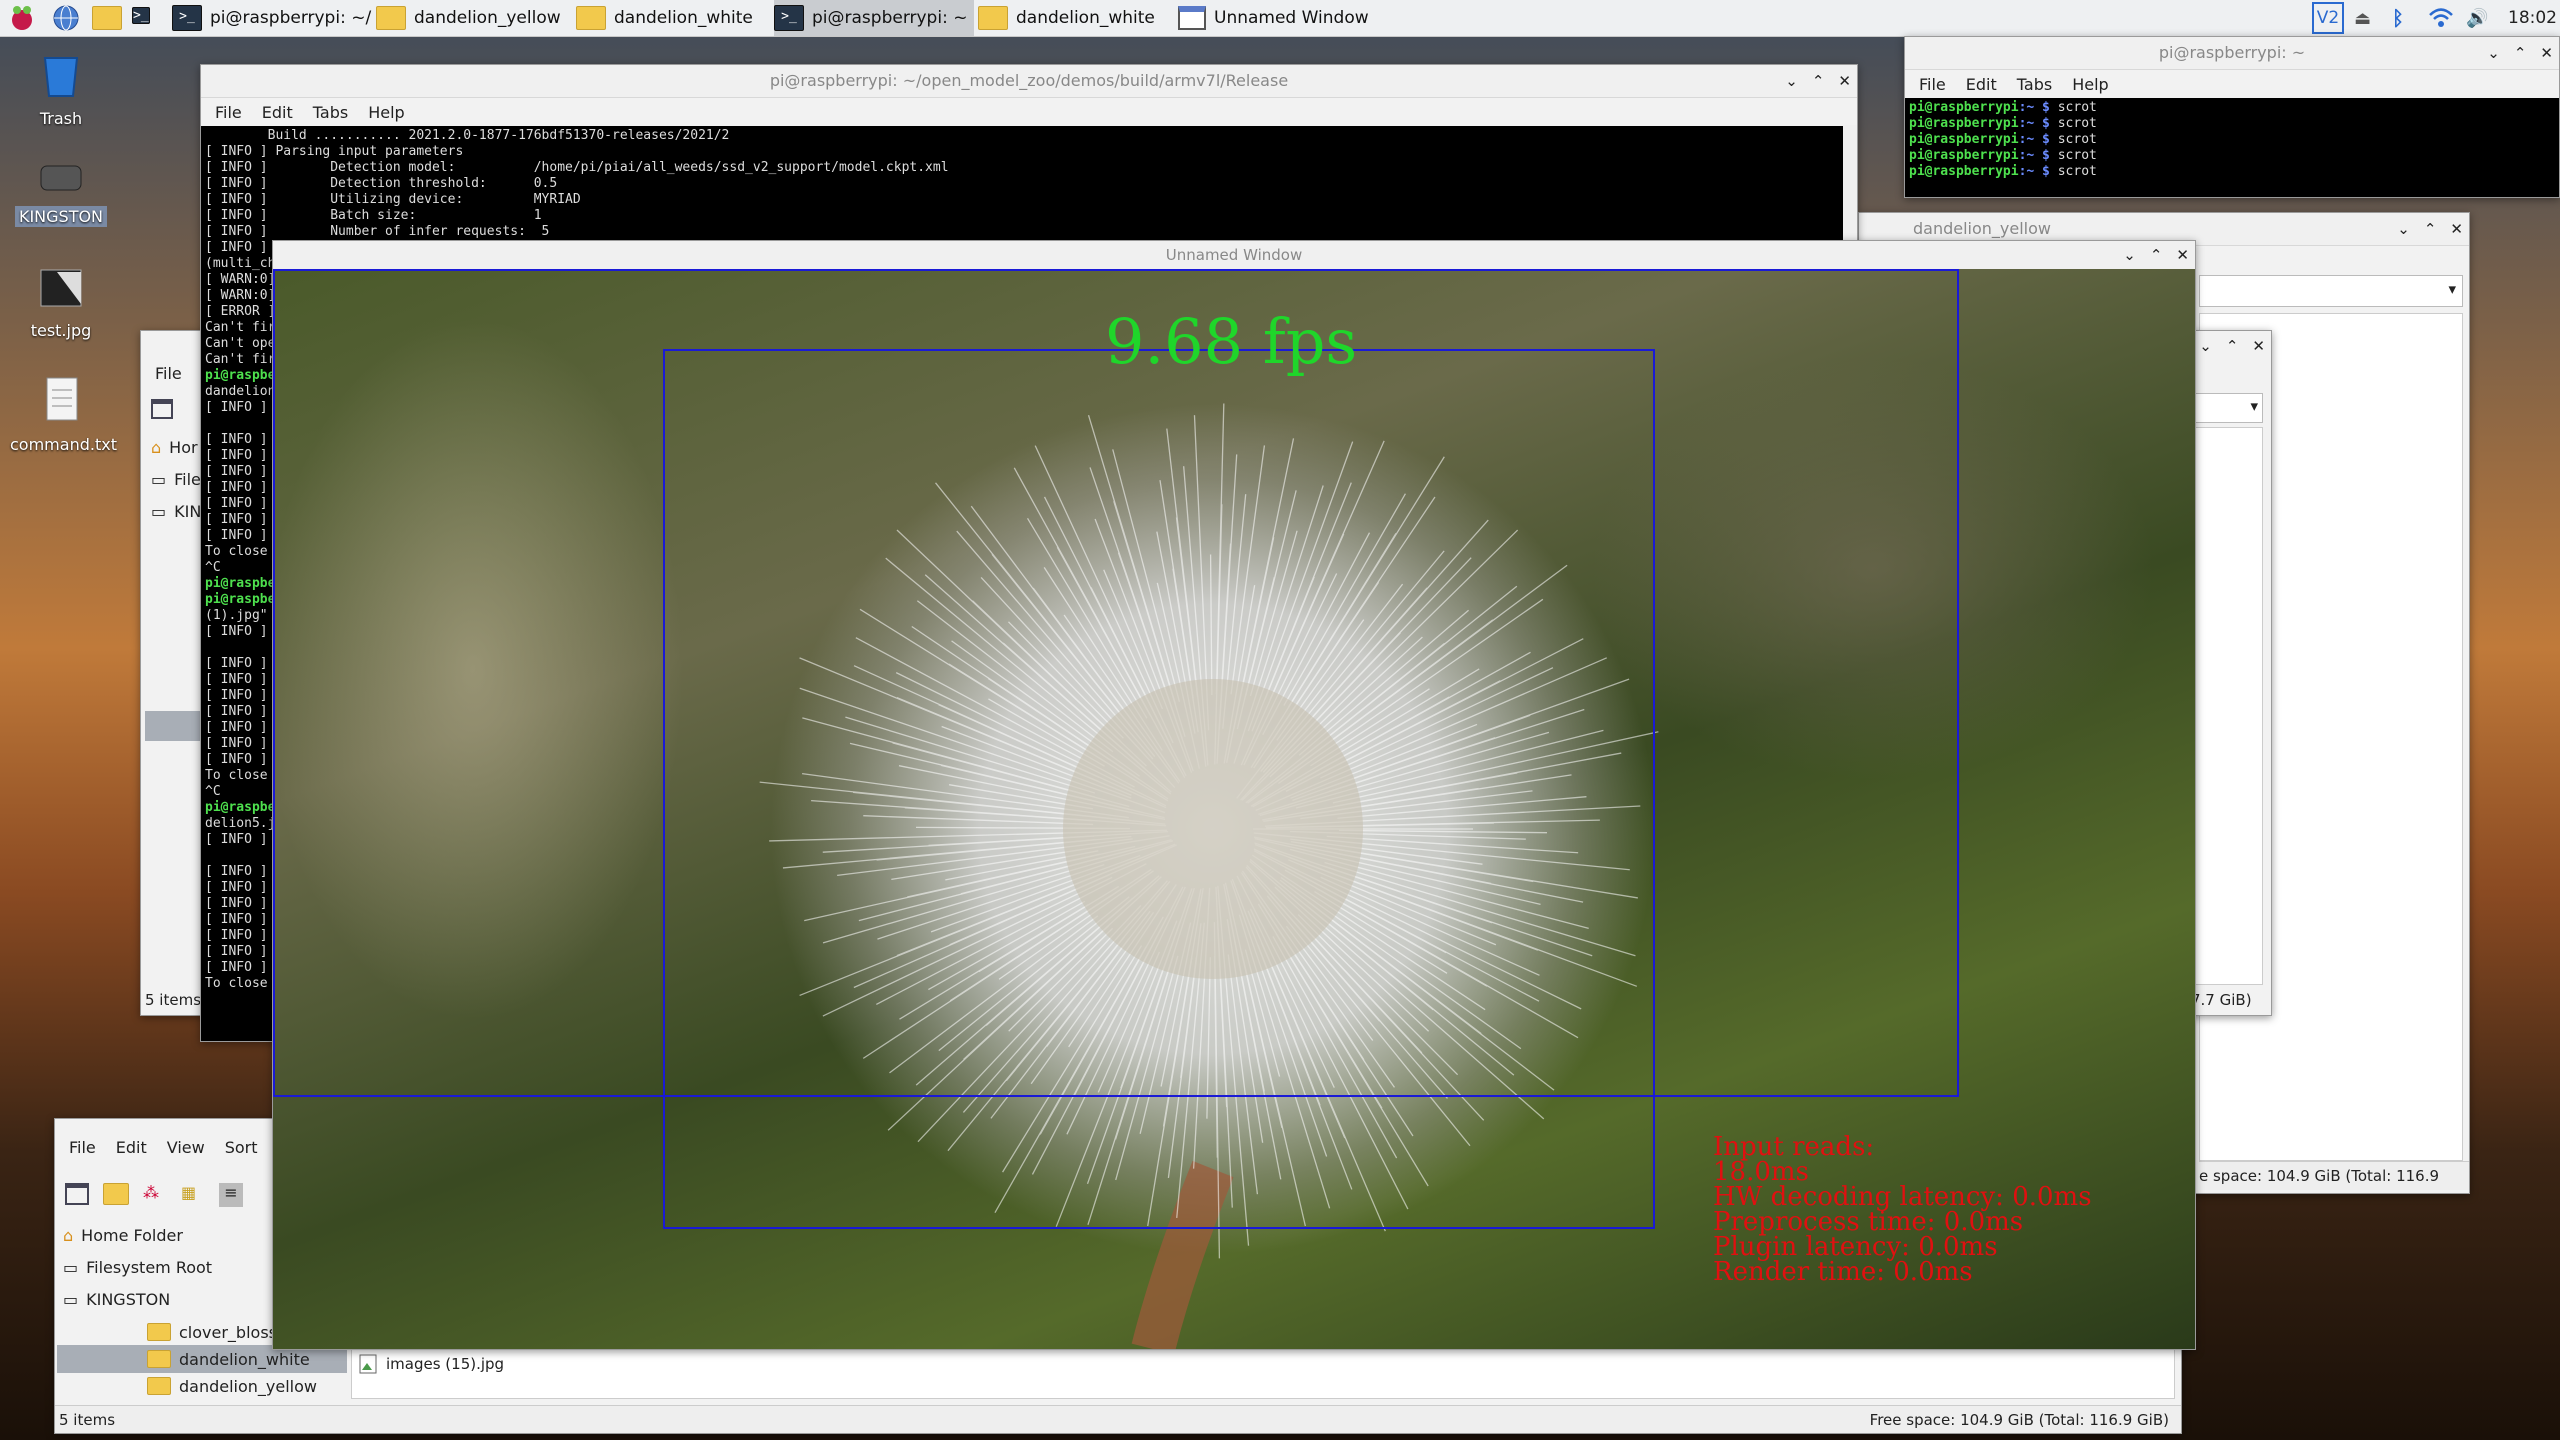 This screenshot has width=2560, height=1440. I want to click on home-icon: ⌂, so click(68, 1235).